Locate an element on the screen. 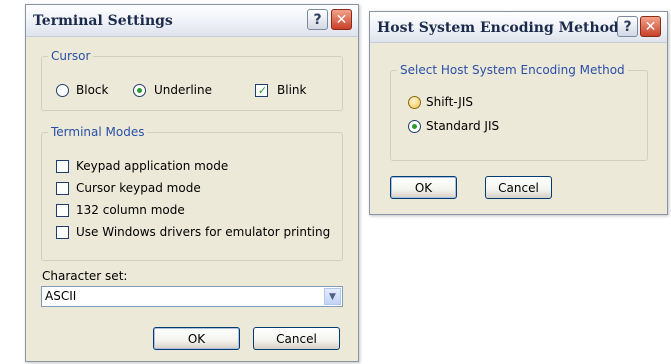 This screenshot has width=671, height=364. standard-jis-radio is located at coordinates (414, 126).